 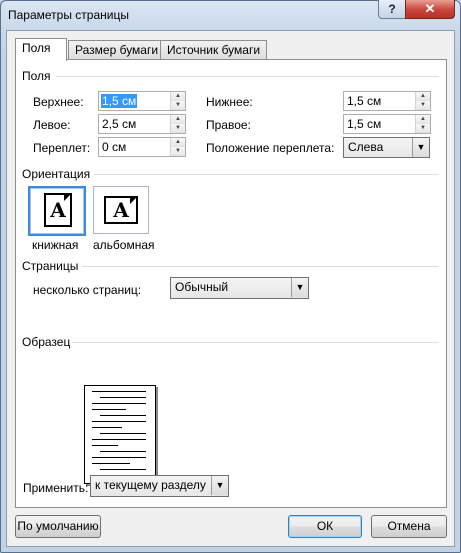 What do you see at coordinates (386, 147) in the screenshot?
I see `gutter-position-select: Слева ▼` at bounding box center [386, 147].